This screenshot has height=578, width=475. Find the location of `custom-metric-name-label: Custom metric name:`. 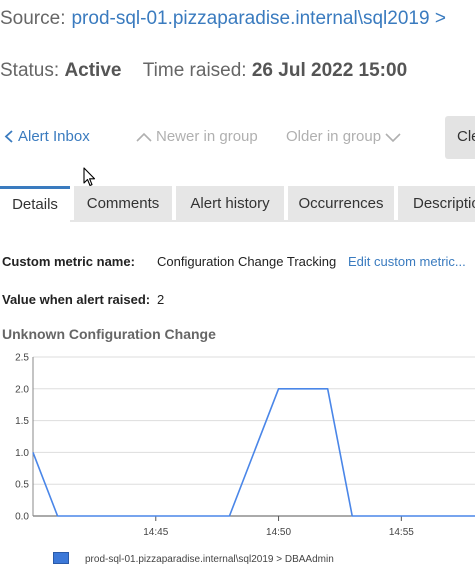

custom-metric-name-label: Custom metric name: is located at coordinates (68, 261).